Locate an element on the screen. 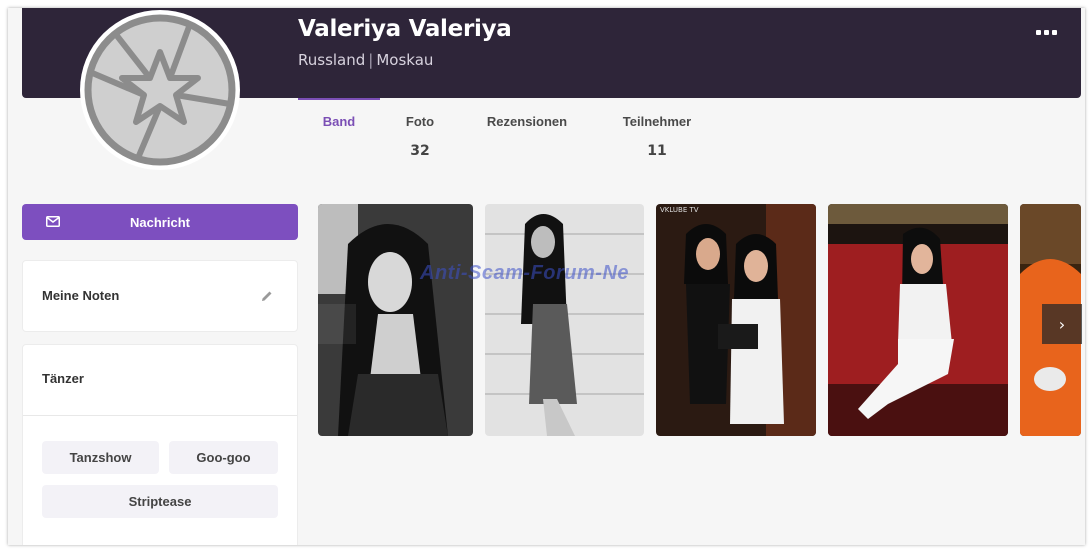 Image resolution: width=1089 pixels, height=551 pixels. profile-city: Moskau is located at coordinates (405, 60).